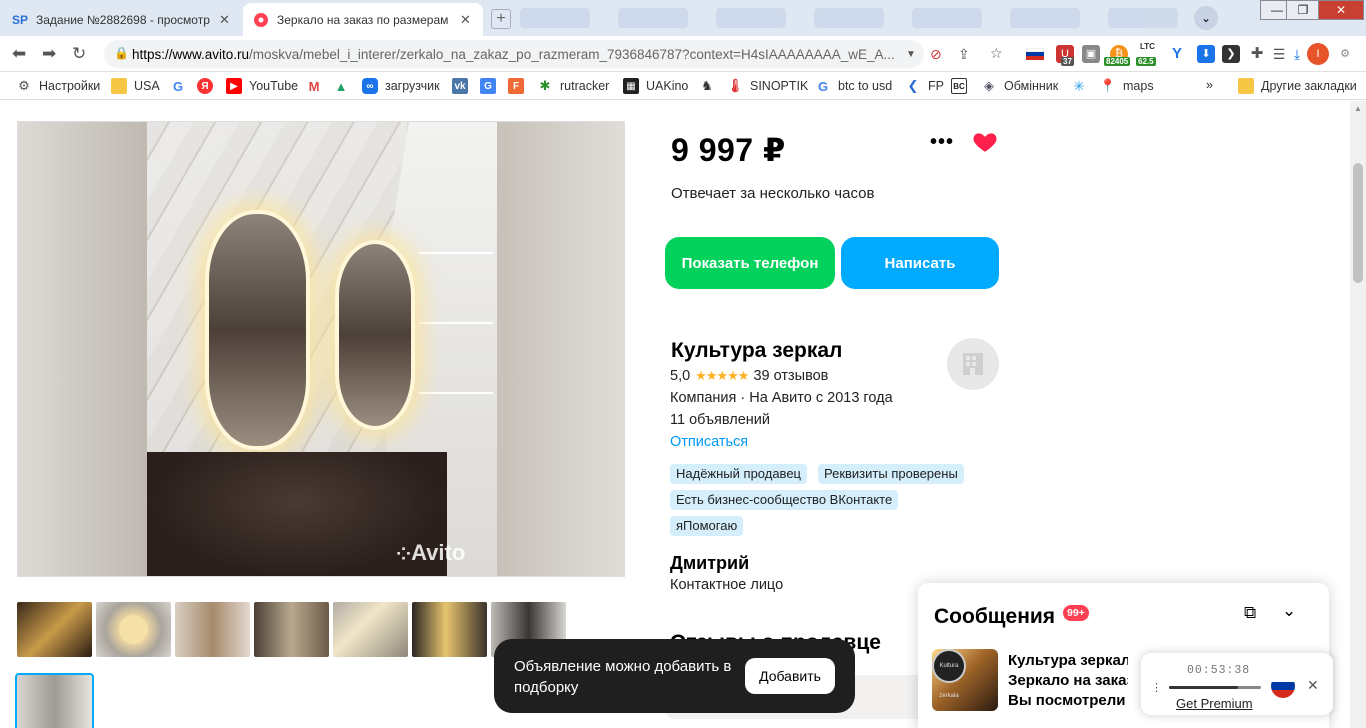 This screenshot has height=728, width=1366. I want to click on bookmark-label: rutracker, so click(585, 86).